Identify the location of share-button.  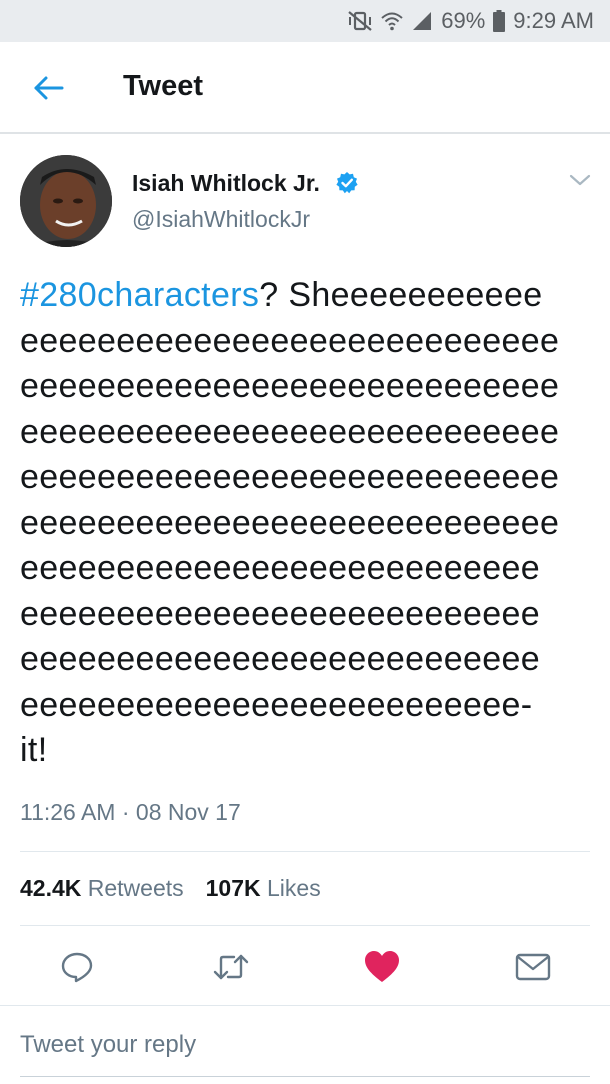
(533, 967).